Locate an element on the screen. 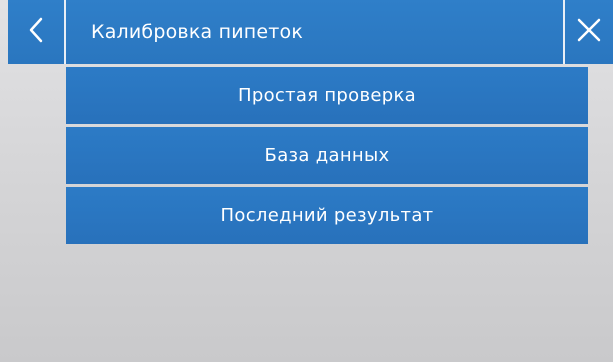  menu-item-last-result: Последний результат is located at coordinates (327, 215).